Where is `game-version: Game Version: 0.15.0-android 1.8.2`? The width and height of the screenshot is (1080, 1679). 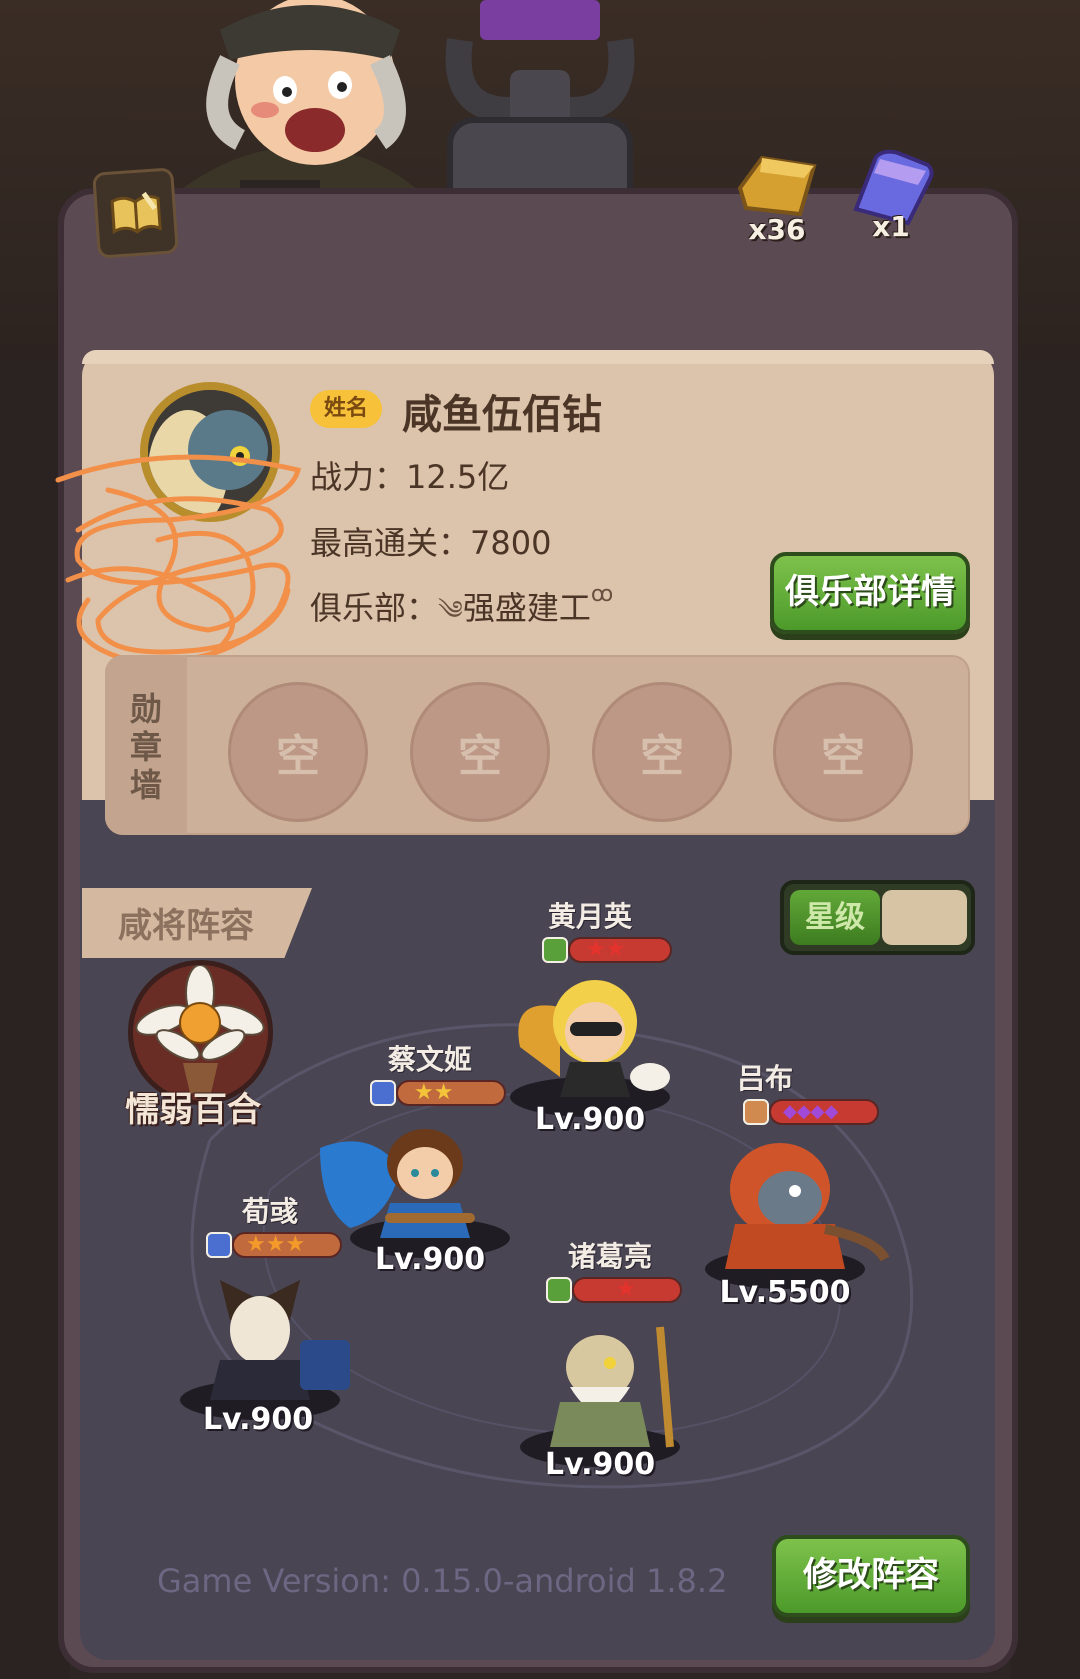
game-version: Game Version: 0.15.0-android 1.8.2 is located at coordinates (442, 1581).